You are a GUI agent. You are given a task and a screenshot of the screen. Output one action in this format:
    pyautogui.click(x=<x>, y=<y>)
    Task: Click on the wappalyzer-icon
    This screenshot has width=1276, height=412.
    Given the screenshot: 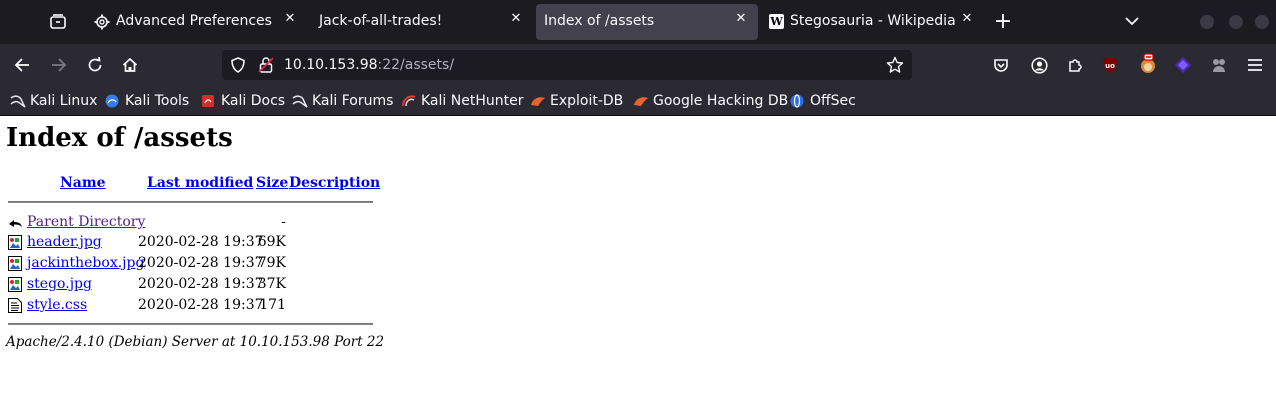 What is the action you would take?
    pyautogui.click(x=1183, y=65)
    